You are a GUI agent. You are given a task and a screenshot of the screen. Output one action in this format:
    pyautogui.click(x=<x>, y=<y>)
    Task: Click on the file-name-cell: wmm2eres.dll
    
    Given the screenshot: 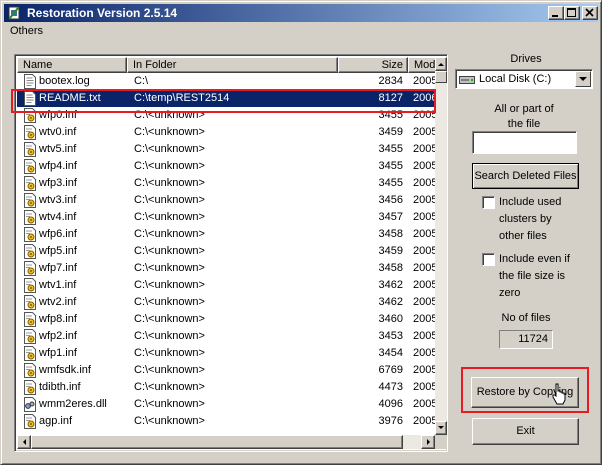 What is the action you would take?
    pyautogui.click(x=73, y=404)
    